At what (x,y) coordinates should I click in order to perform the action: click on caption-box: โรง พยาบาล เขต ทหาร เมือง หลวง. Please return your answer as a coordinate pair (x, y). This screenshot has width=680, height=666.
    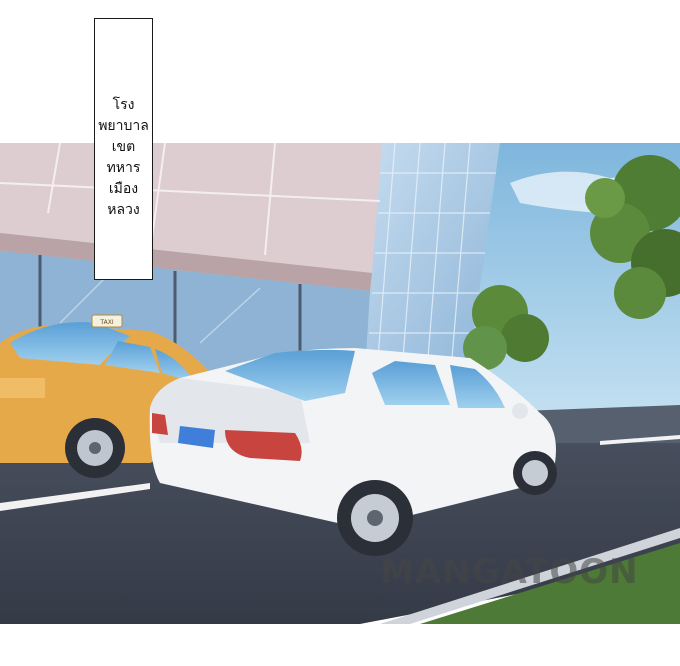
    Looking at the image, I should click on (123, 149).